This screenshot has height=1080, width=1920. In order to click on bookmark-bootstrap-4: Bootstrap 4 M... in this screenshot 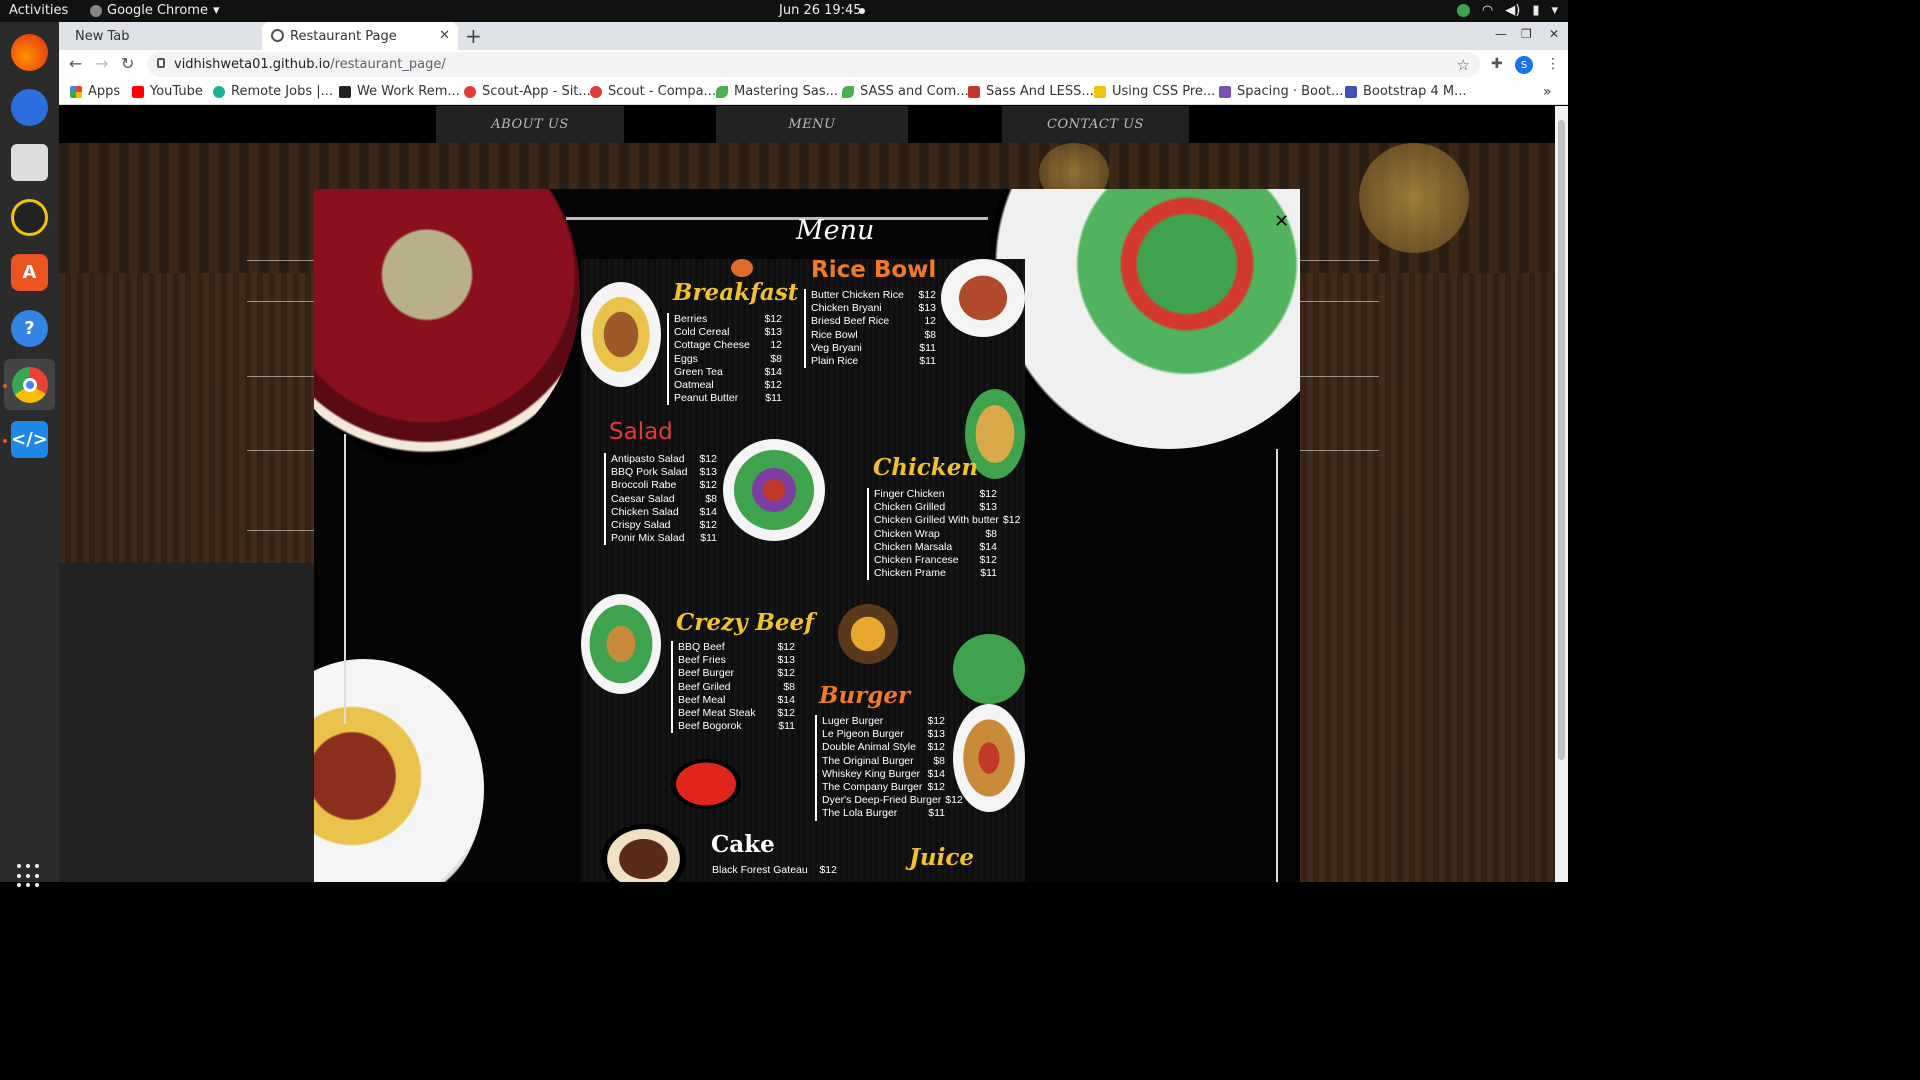, I will do `click(1406, 91)`.